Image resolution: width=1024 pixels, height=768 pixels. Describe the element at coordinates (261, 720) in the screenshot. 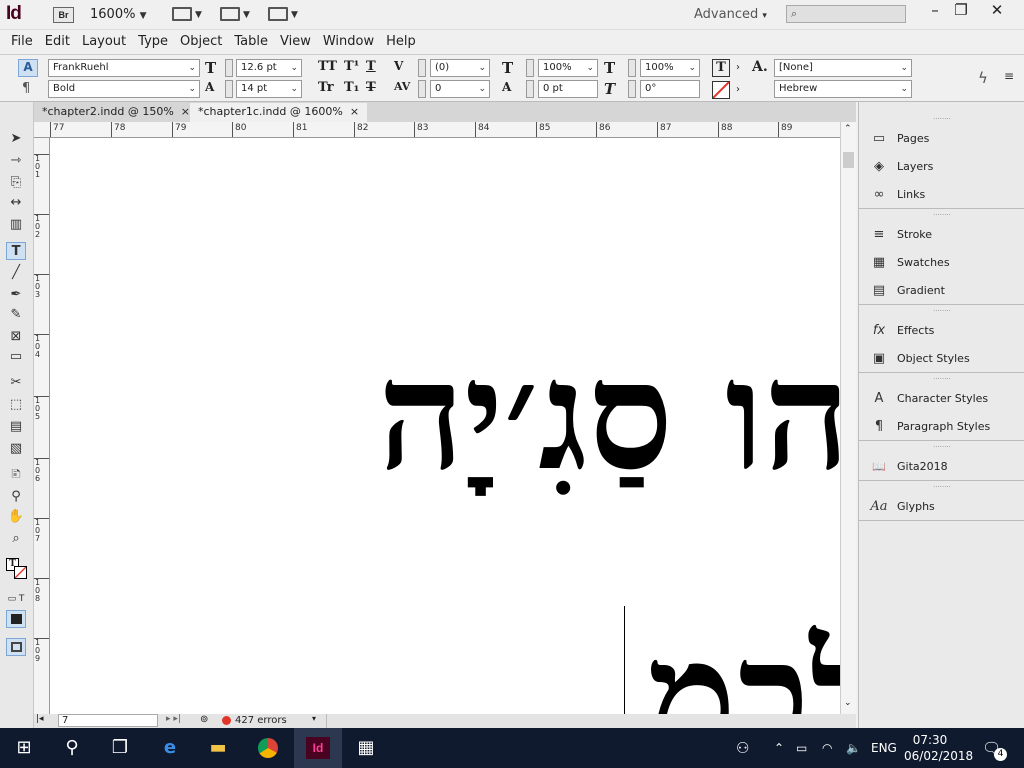

I see `error-count: 427 errors` at that location.